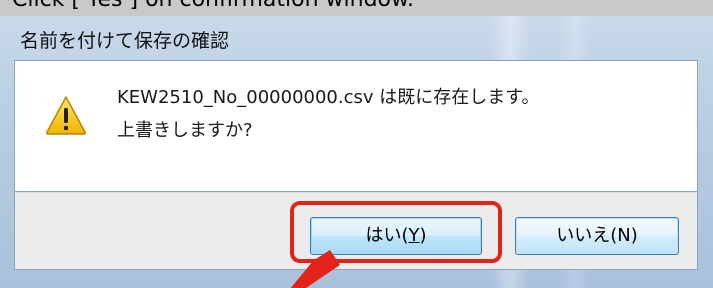 The image size is (713, 288). Describe the element at coordinates (328, 97) in the screenshot. I see `message-line-filename: KEW2510_No_00000000.csv は既に存在します。` at that location.